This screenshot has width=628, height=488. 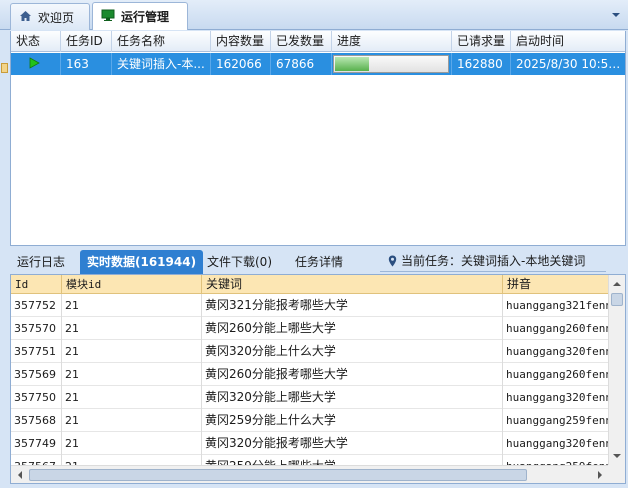 What do you see at coordinates (4, 68) in the screenshot?
I see `collapsed-panel-marker` at bounding box center [4, 68].